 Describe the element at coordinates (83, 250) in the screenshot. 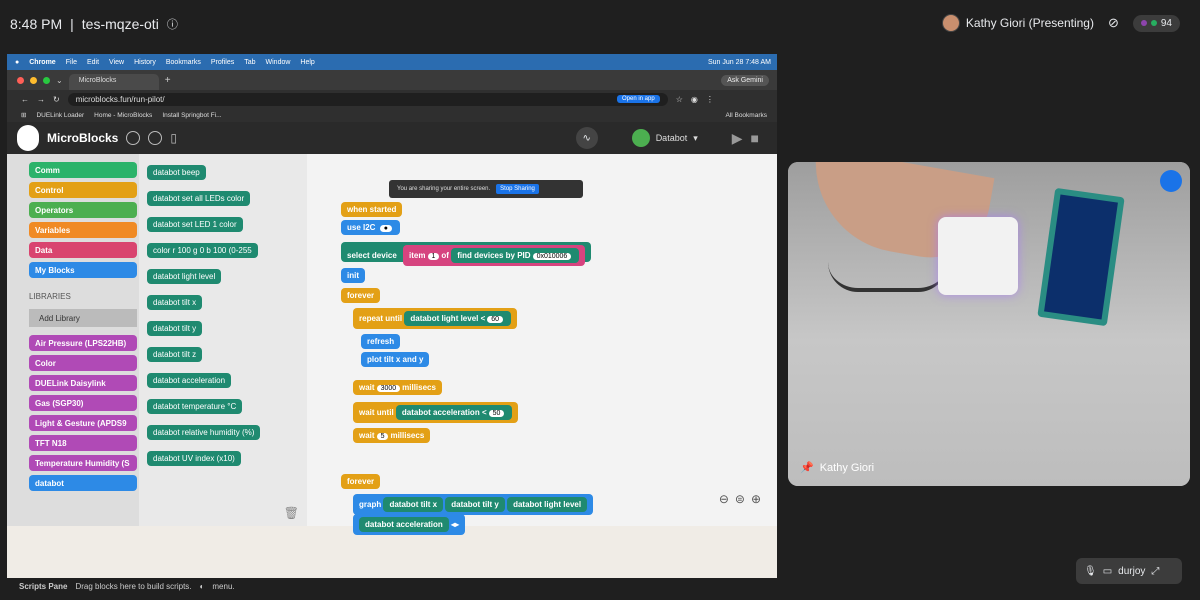

I see `category-data: Data` at that location.